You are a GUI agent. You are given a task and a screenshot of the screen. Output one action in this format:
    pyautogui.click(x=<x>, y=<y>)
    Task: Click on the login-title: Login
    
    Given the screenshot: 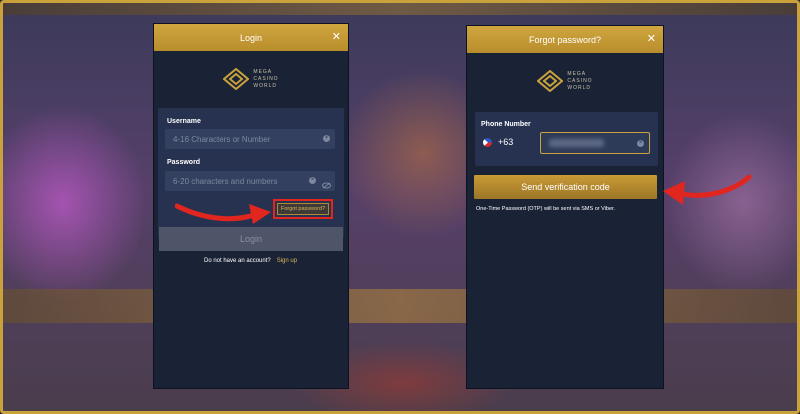 What is the action you would take?
    pyautogui.click(x=251, y=37)
    